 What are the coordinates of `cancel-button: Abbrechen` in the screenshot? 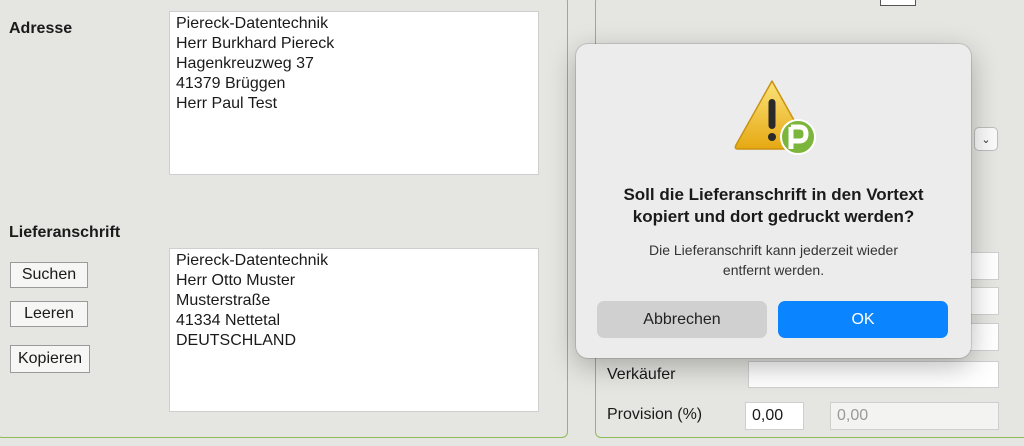 It's located at (682, 319).